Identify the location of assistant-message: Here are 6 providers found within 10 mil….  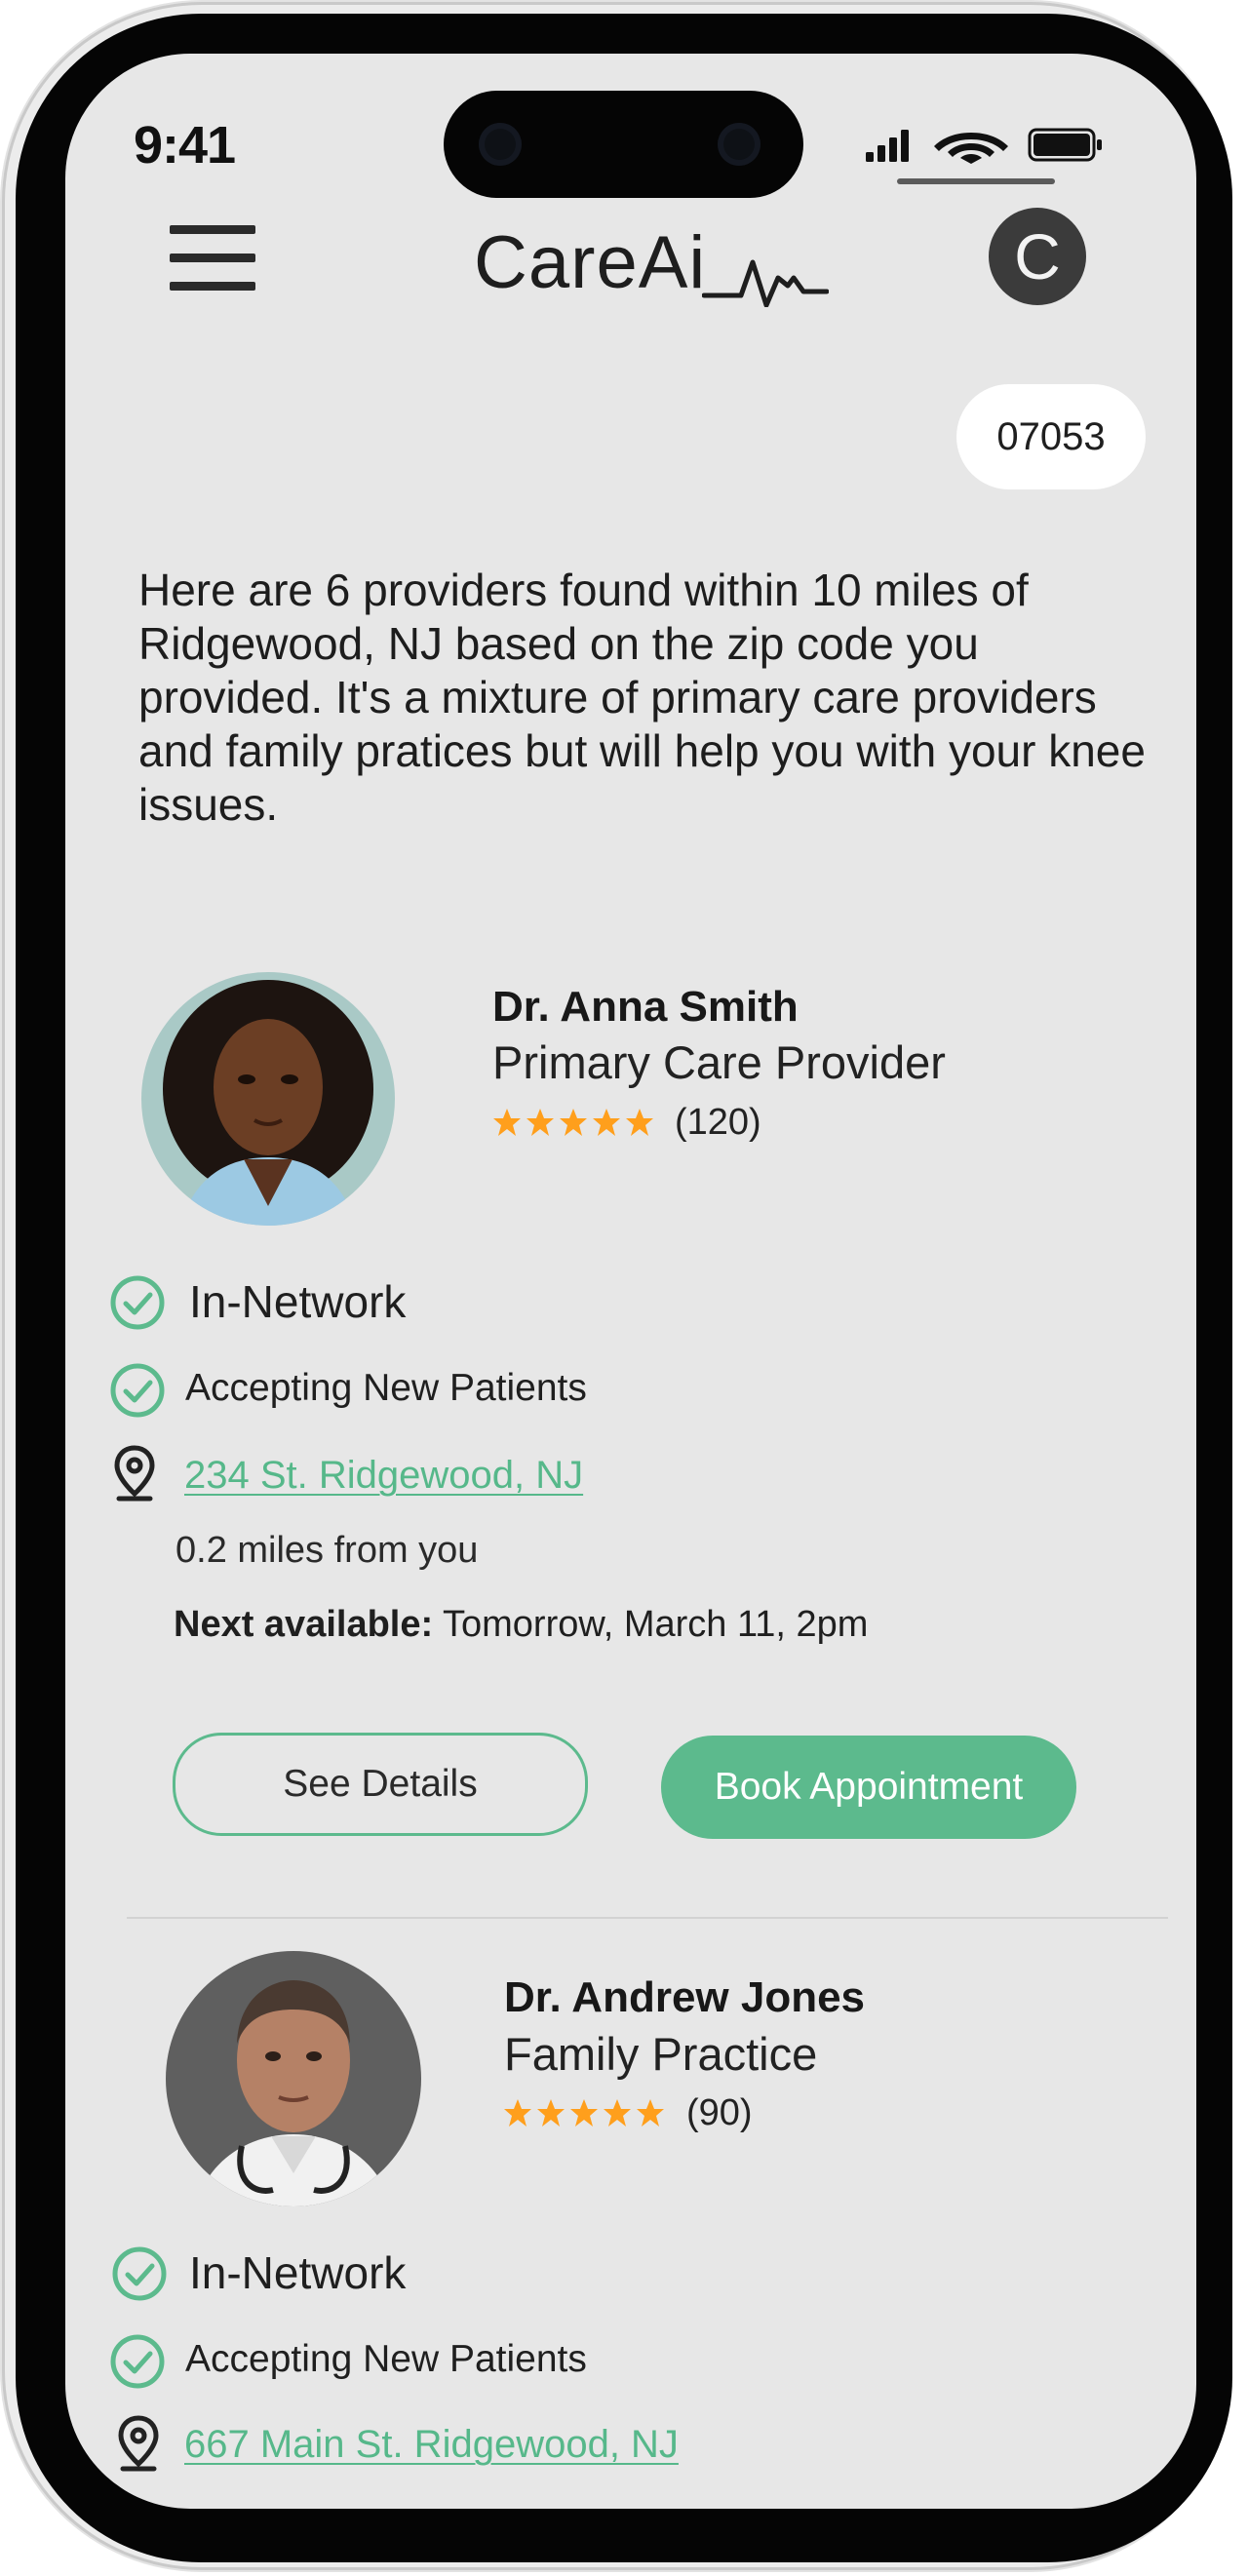
(642, 697).